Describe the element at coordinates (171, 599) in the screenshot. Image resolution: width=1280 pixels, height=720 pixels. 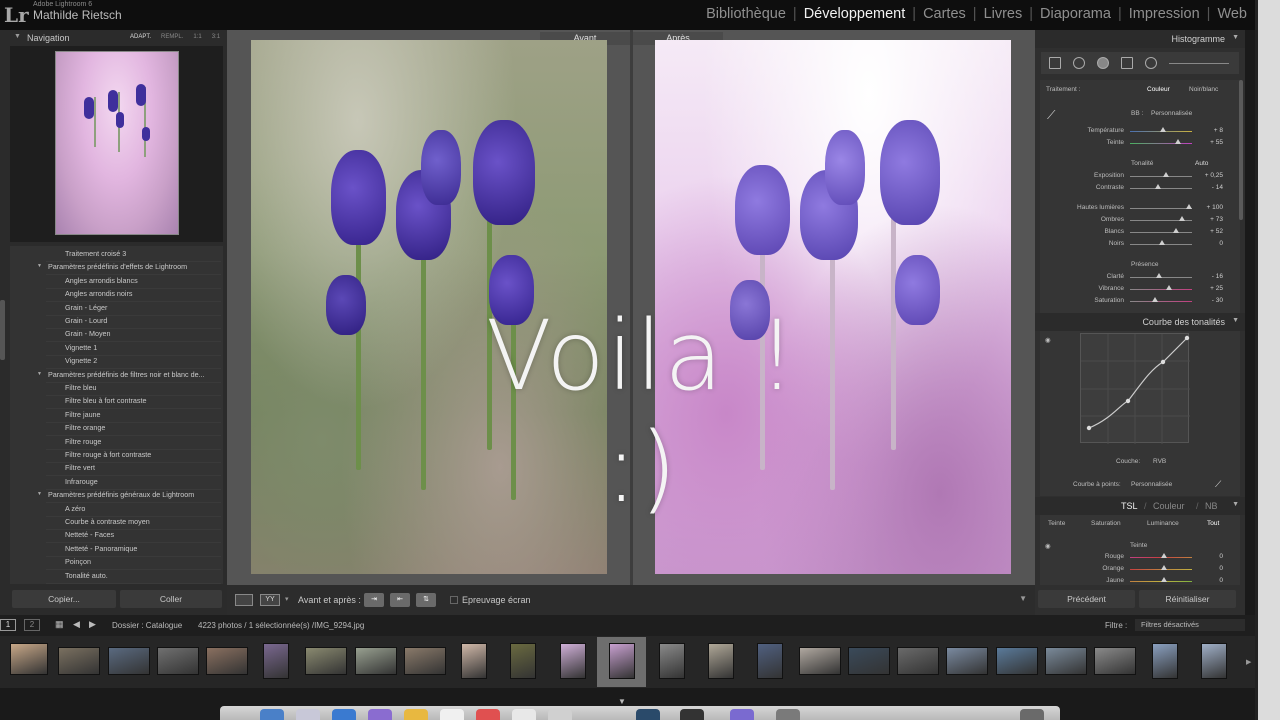
I see `paste-button: Coller` at that location.